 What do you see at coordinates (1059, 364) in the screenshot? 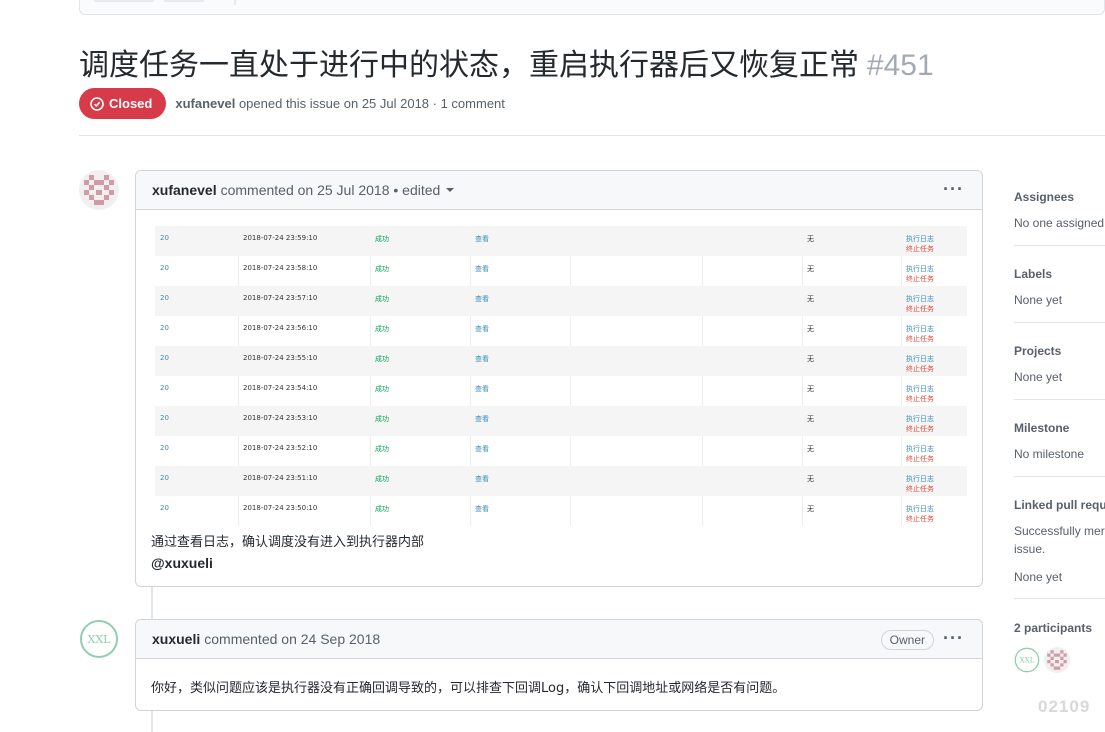
I see `sidebar-projects: Projects None yet` at bounding box center [1059, 364].